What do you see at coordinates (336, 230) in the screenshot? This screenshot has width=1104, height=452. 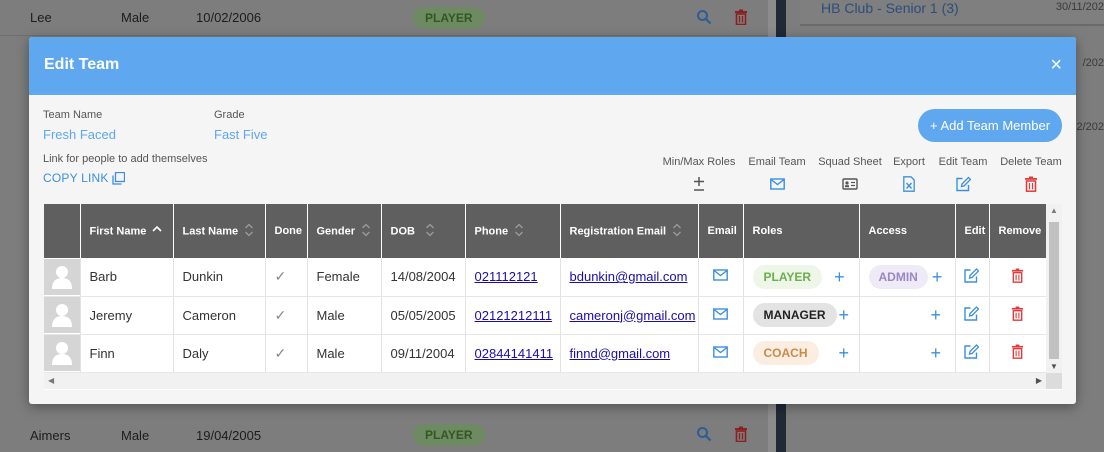 I see `header-gender-label: Gender` at bounding box center [336, 230].